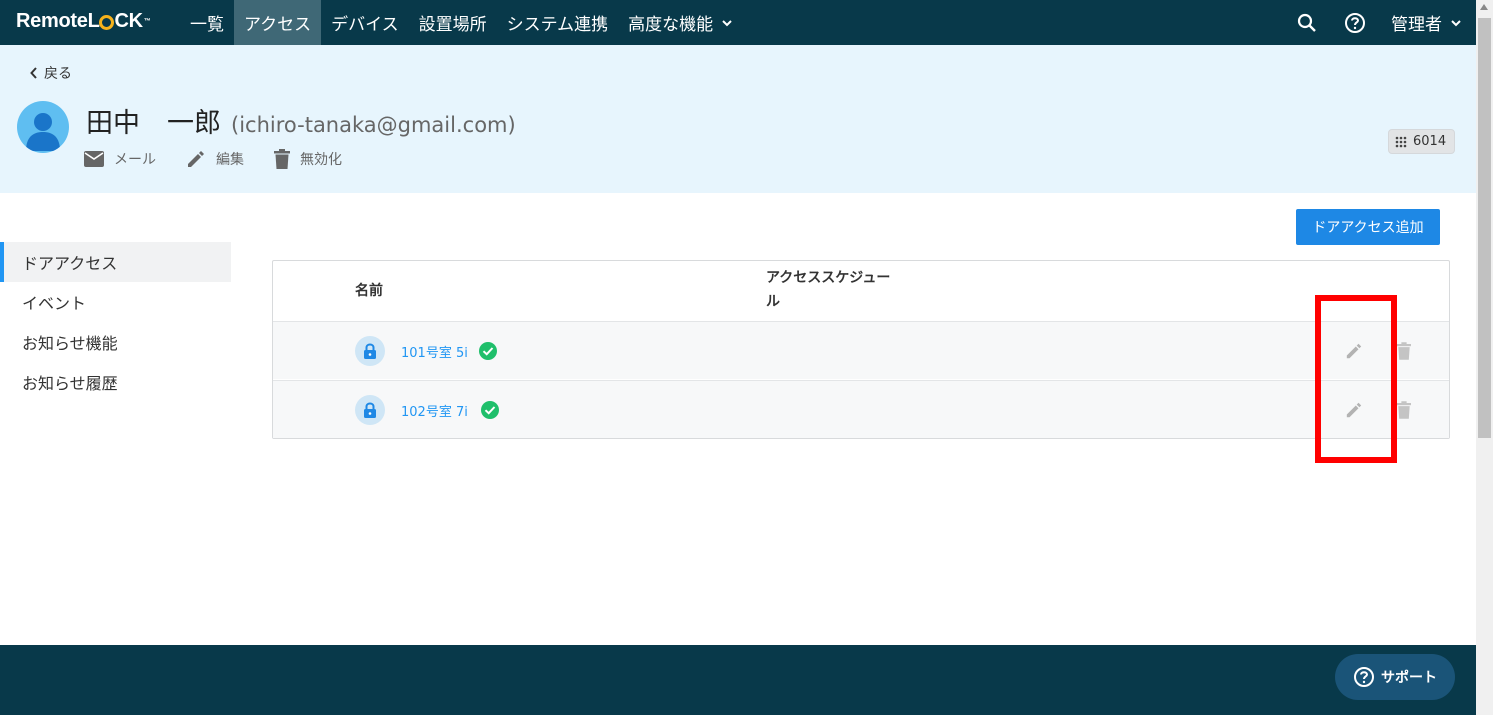  Describe the element at coordinates (153, 123) in the screenshot. I see `user-name: 田中 一郎` at that location.